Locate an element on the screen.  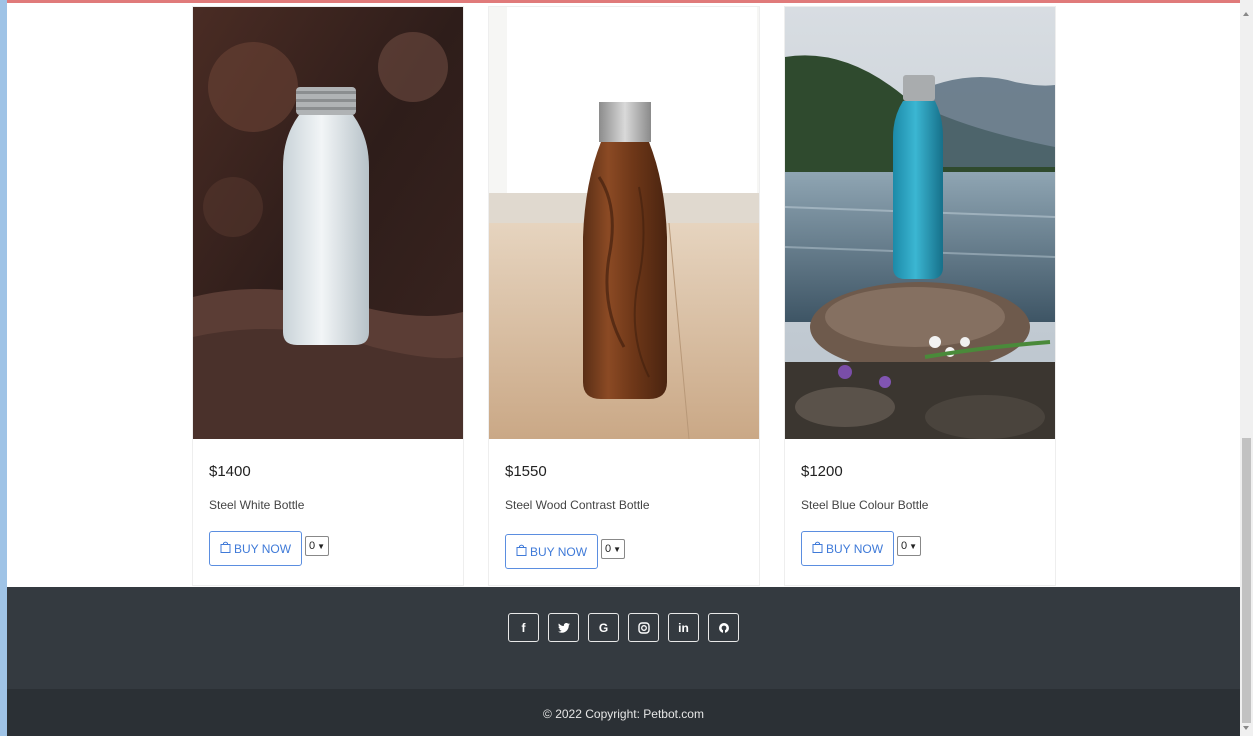
instagram-icon is located at coordinates (643, 627).